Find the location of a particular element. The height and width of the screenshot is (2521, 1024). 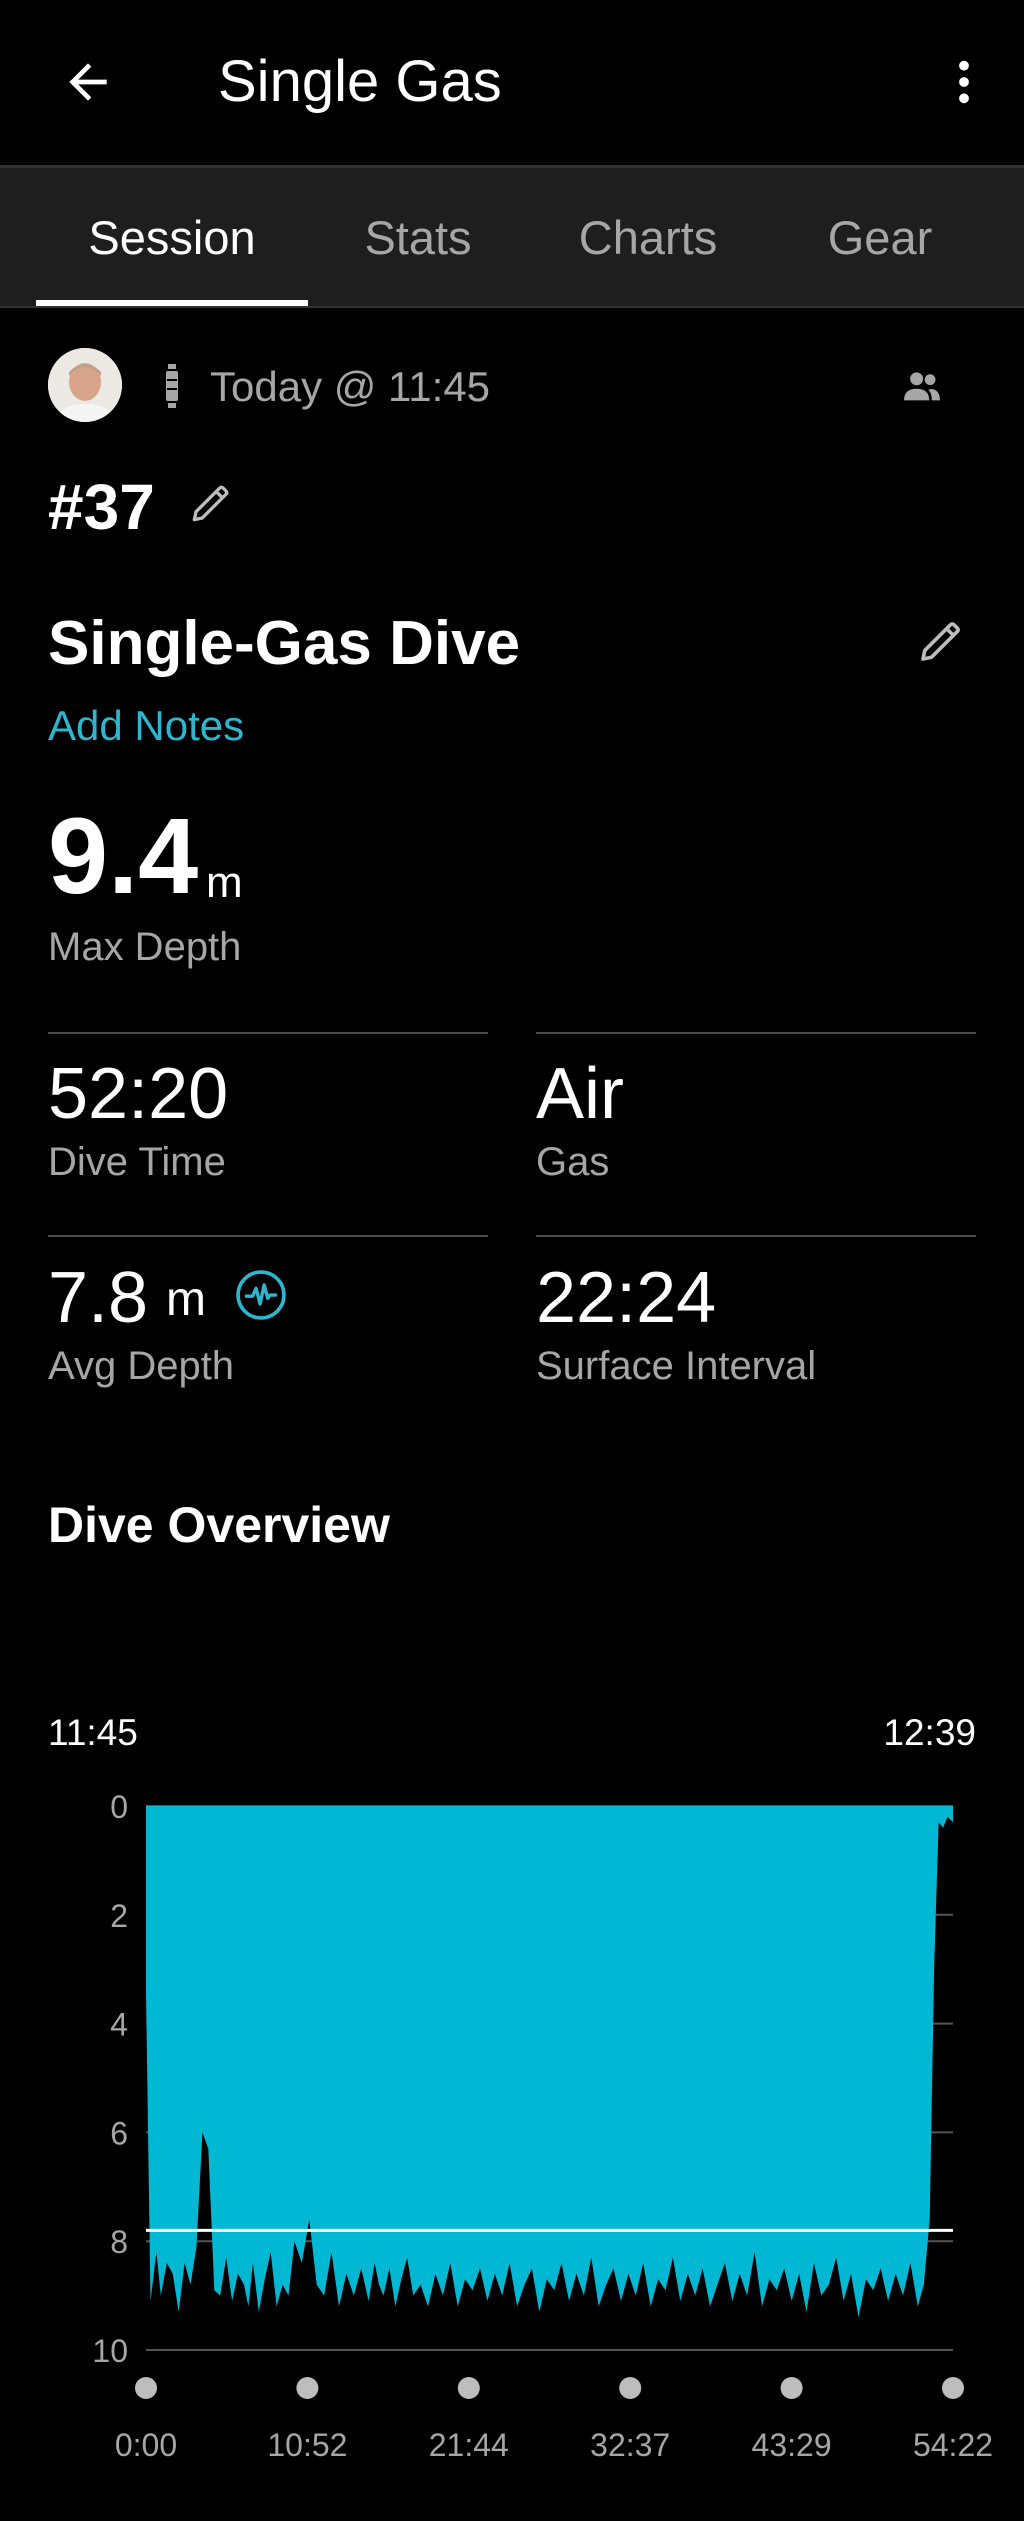

dive-name: Single-Gas Dive is located at coordinates (284, 643).